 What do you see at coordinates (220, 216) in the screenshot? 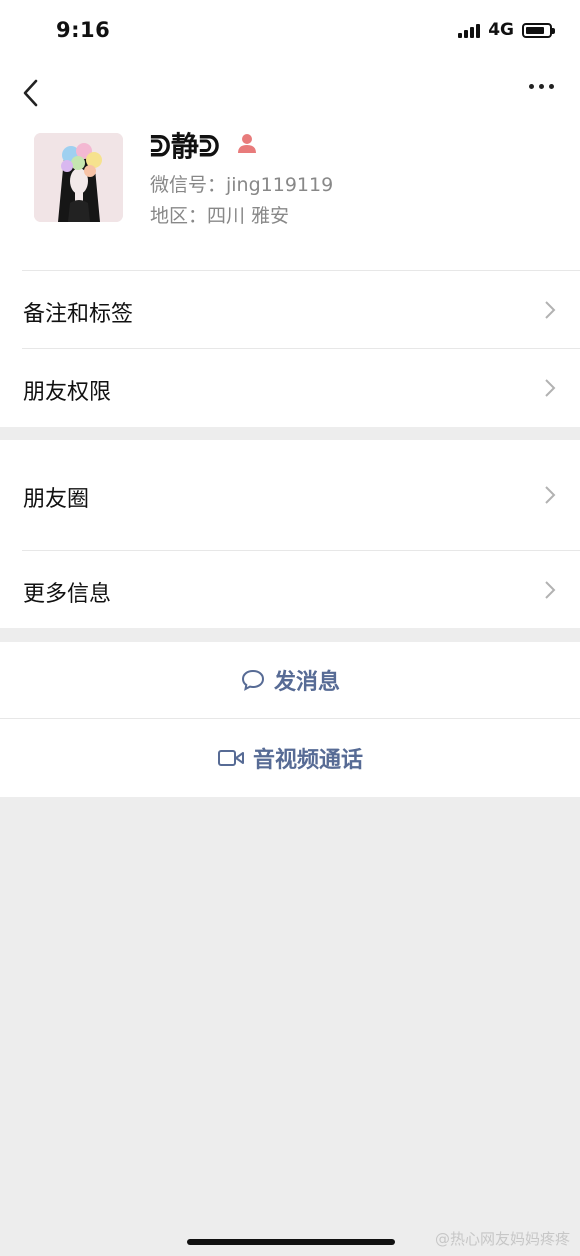
I see `region: 地区：四川 雅安` at bounding box center [220, 216].